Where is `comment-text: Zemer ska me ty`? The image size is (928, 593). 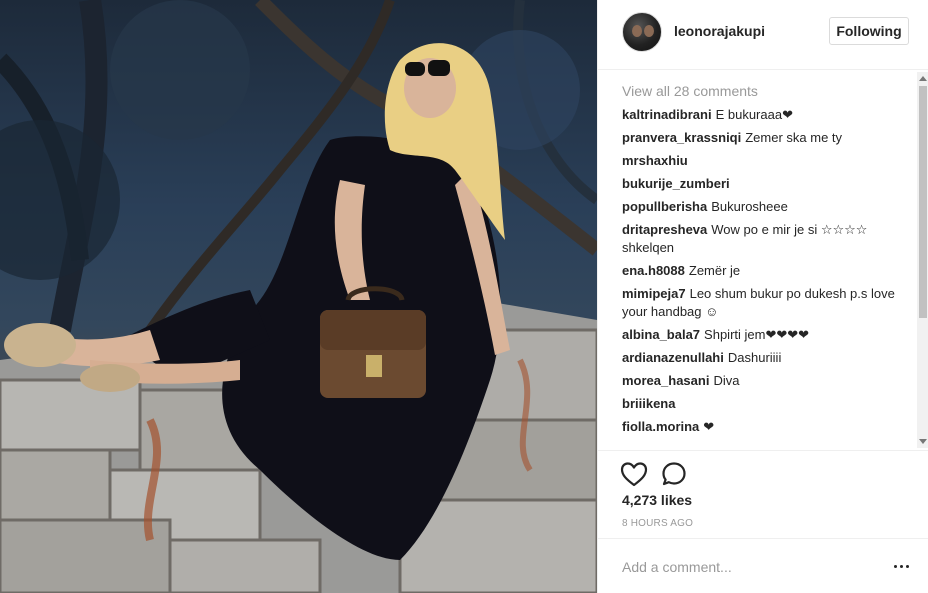
comment-text: Zemer ska me ty is located at coordinates (794, 137).